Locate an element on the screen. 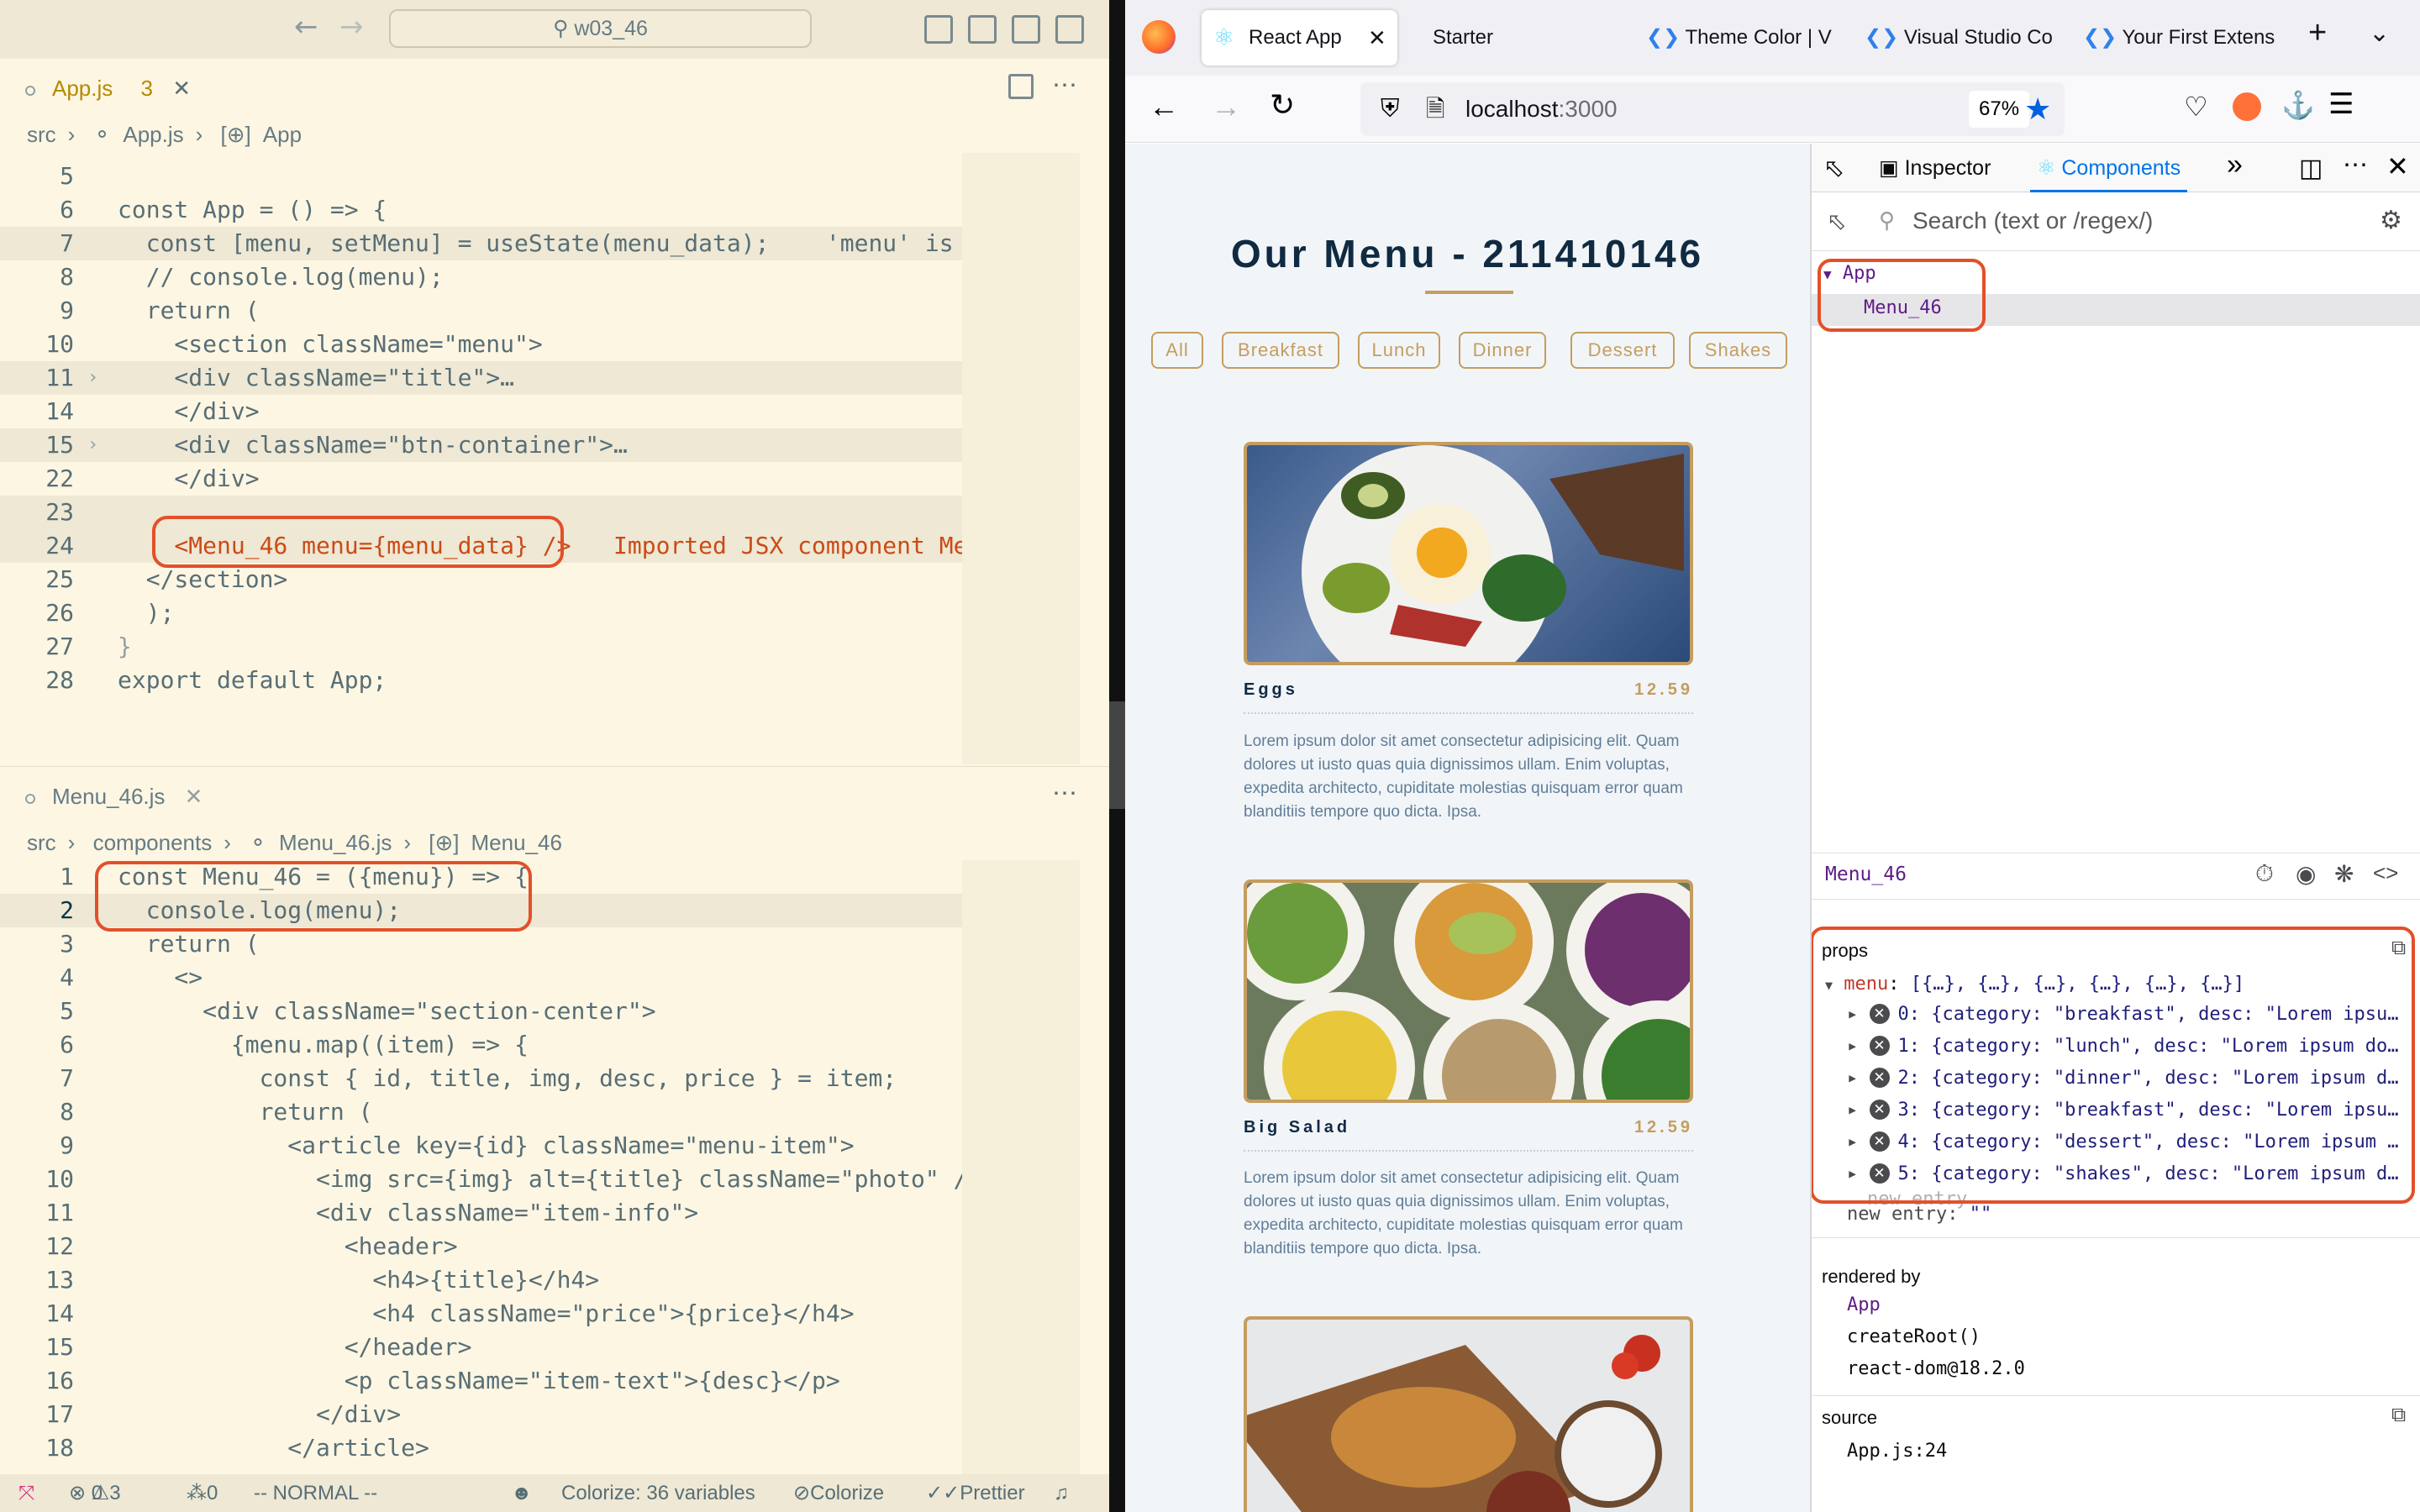  command-center-search: ⚲ w03_46 is located at coordinates (600, 28).